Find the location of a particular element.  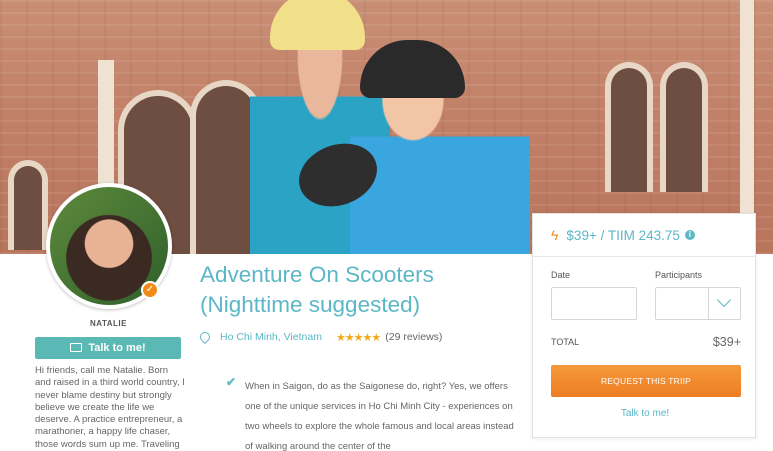

request-trip-button: REQUEST THIS TRIIP is located at coordinates (646, 381).